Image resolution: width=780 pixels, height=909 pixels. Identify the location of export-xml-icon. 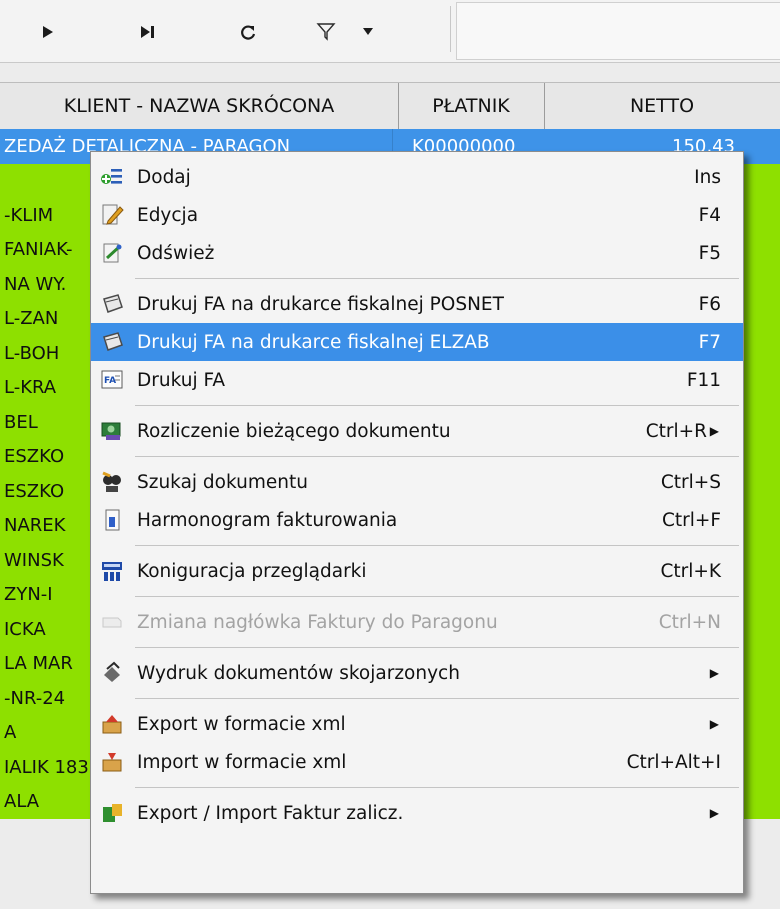
(112, 724).